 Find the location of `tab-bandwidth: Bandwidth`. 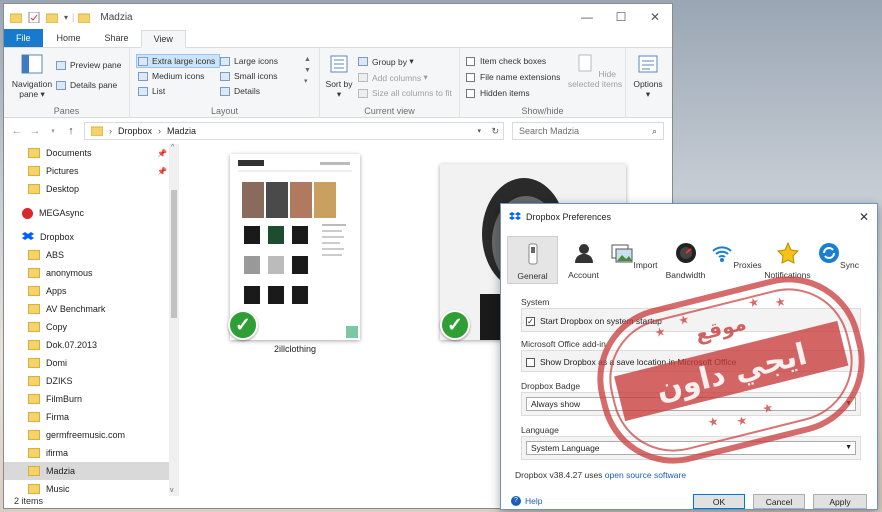

tab-bandwidth: Bandwidth is located at coordinates (685, 260).